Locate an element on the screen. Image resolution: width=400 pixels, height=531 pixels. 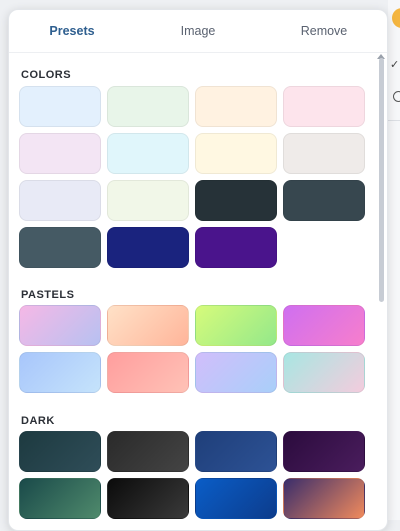
background-check-icon: ✓ is located at coordinates (395, 64).